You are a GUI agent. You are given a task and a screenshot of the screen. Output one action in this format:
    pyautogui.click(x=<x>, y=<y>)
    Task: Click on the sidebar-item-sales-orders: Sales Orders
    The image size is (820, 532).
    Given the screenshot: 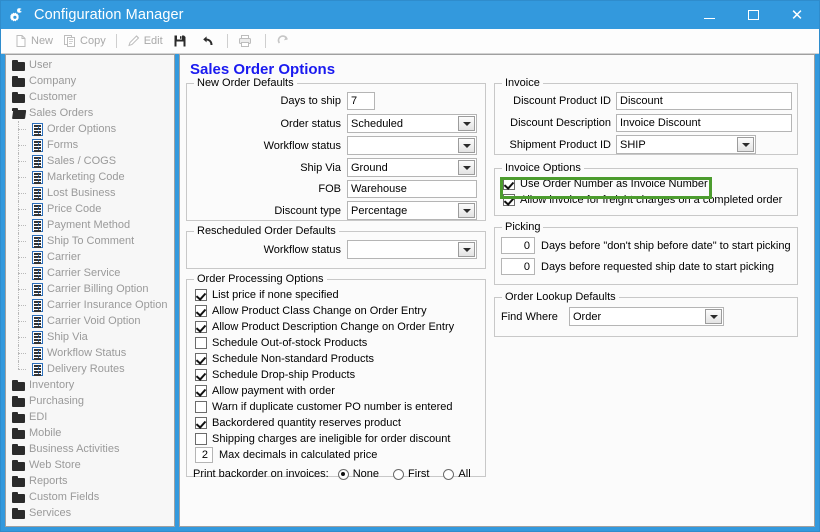 What is the action you would take?
    pyautogui.click(x=90, y=113)
    